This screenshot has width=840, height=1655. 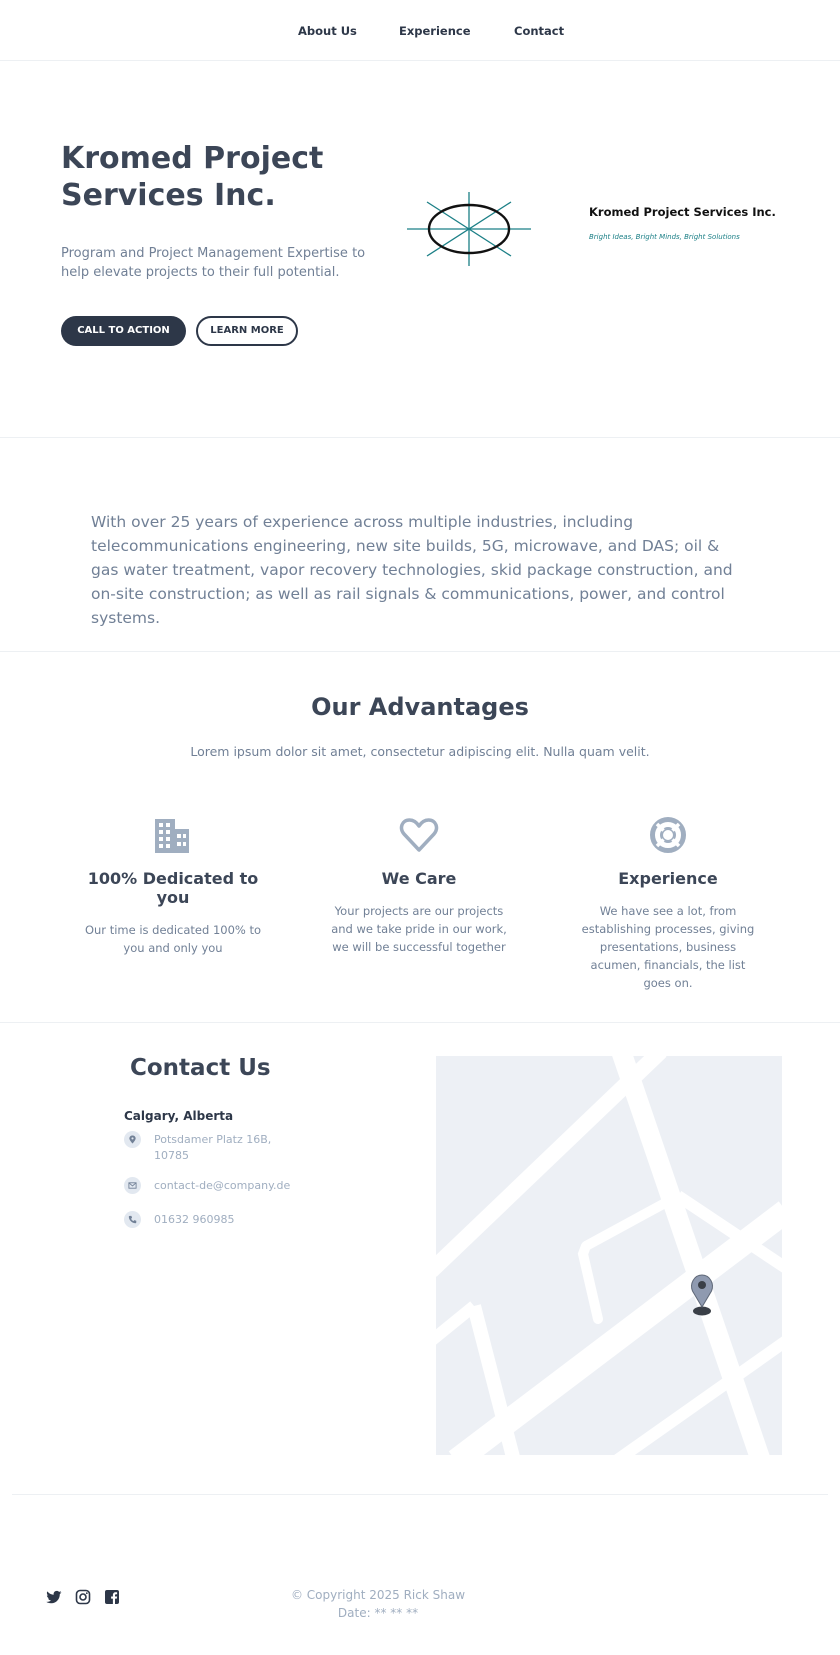 What do you see at coordinates (179, 1116) in the screenshot?
I see `contact-city: Calgary, Alberta` at bounding box center [179, 1116].